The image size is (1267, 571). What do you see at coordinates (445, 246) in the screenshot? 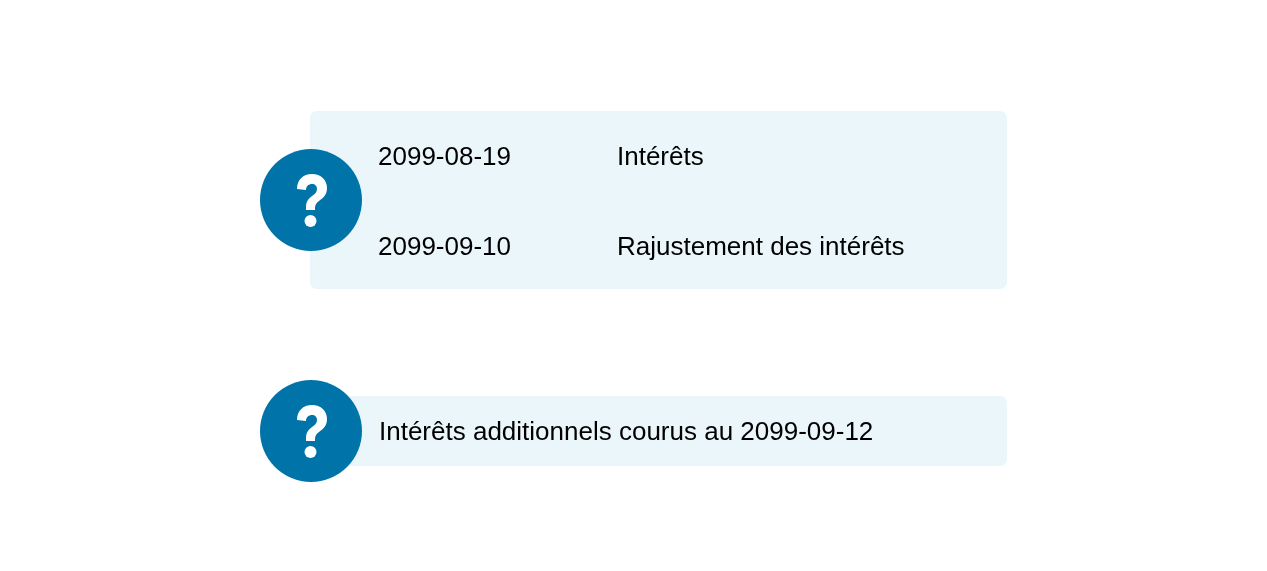
I see `date-text: 2099-09-10` at bounding box center [445, 246].